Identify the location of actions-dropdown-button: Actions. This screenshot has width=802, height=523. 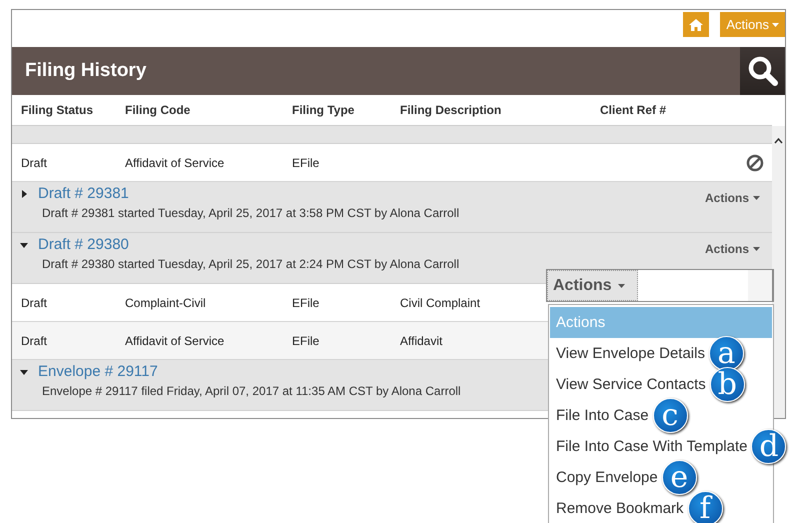
(592, 285).